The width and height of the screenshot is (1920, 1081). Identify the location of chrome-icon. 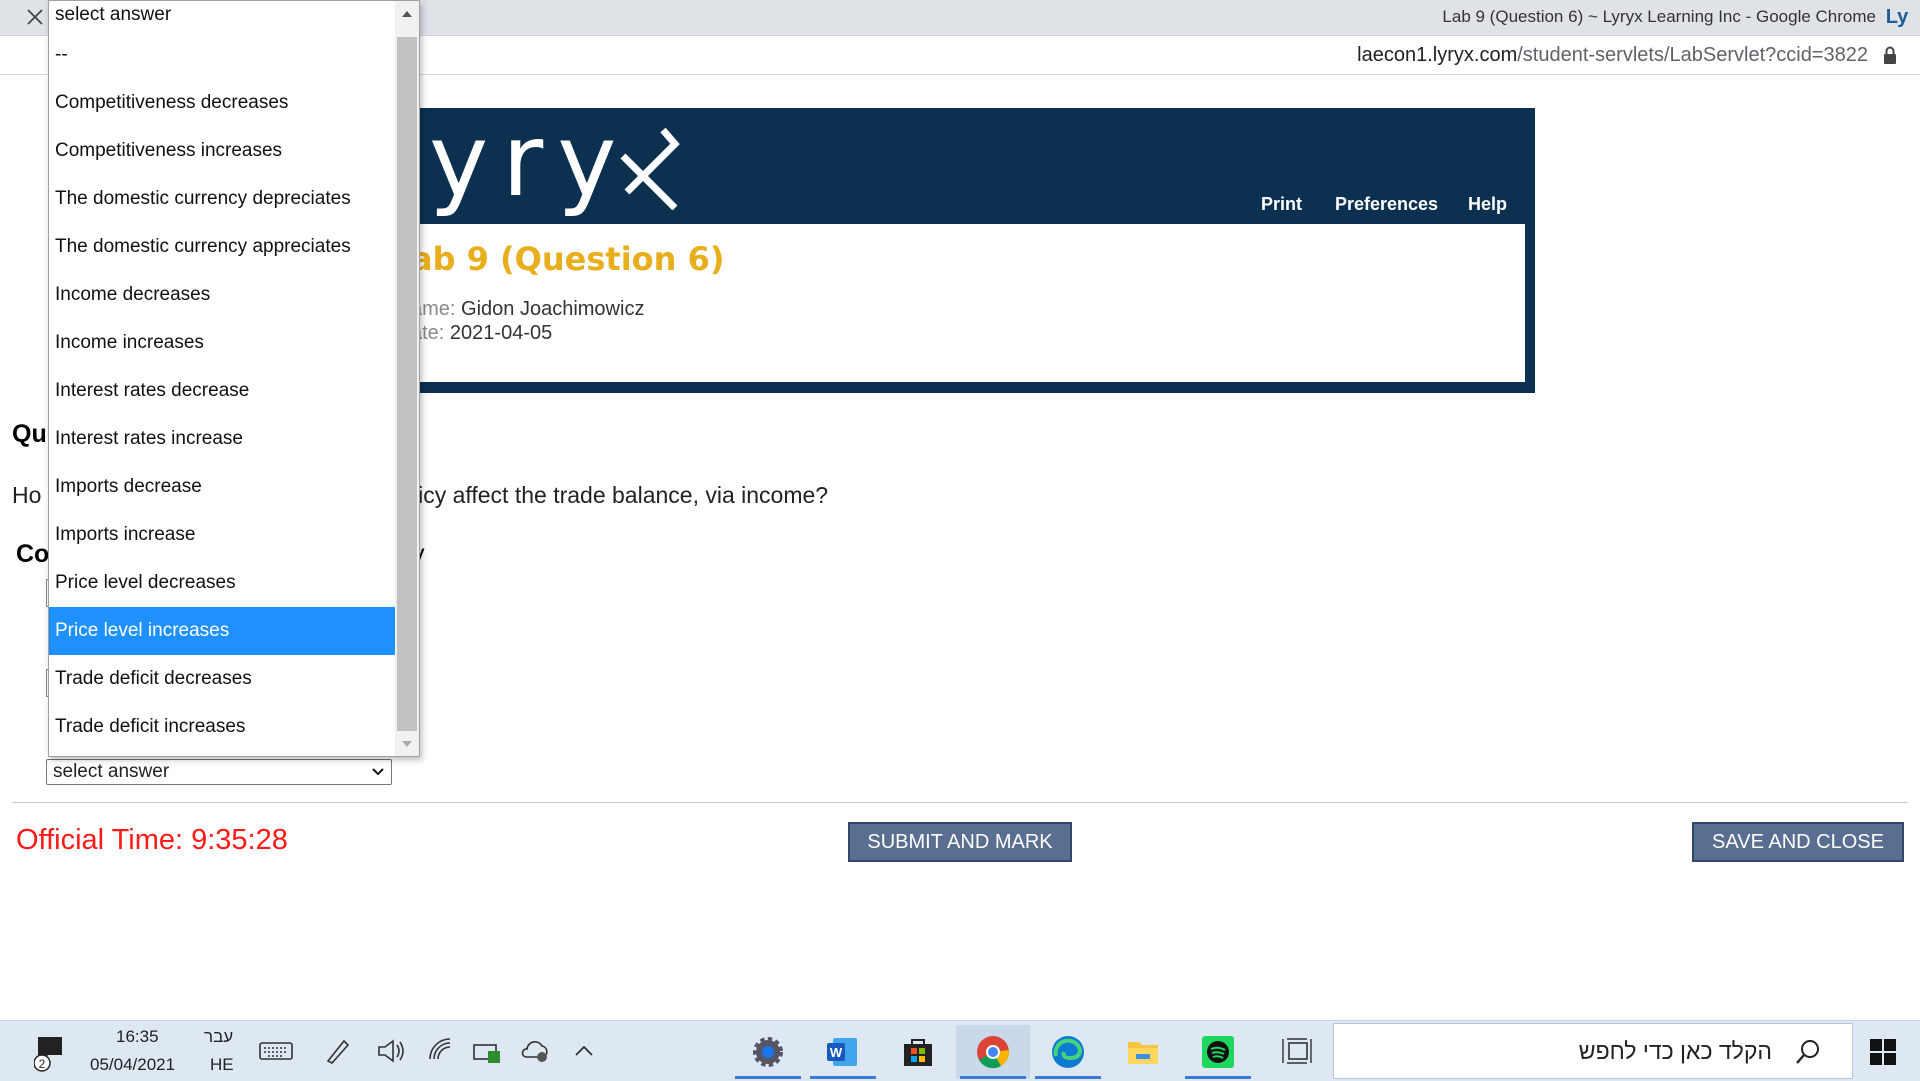
(993, 1052).